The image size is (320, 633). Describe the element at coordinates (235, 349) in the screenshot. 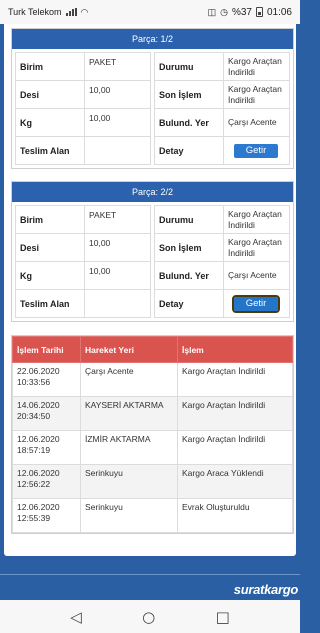

I see `col-header-action: İşlem` at that location.